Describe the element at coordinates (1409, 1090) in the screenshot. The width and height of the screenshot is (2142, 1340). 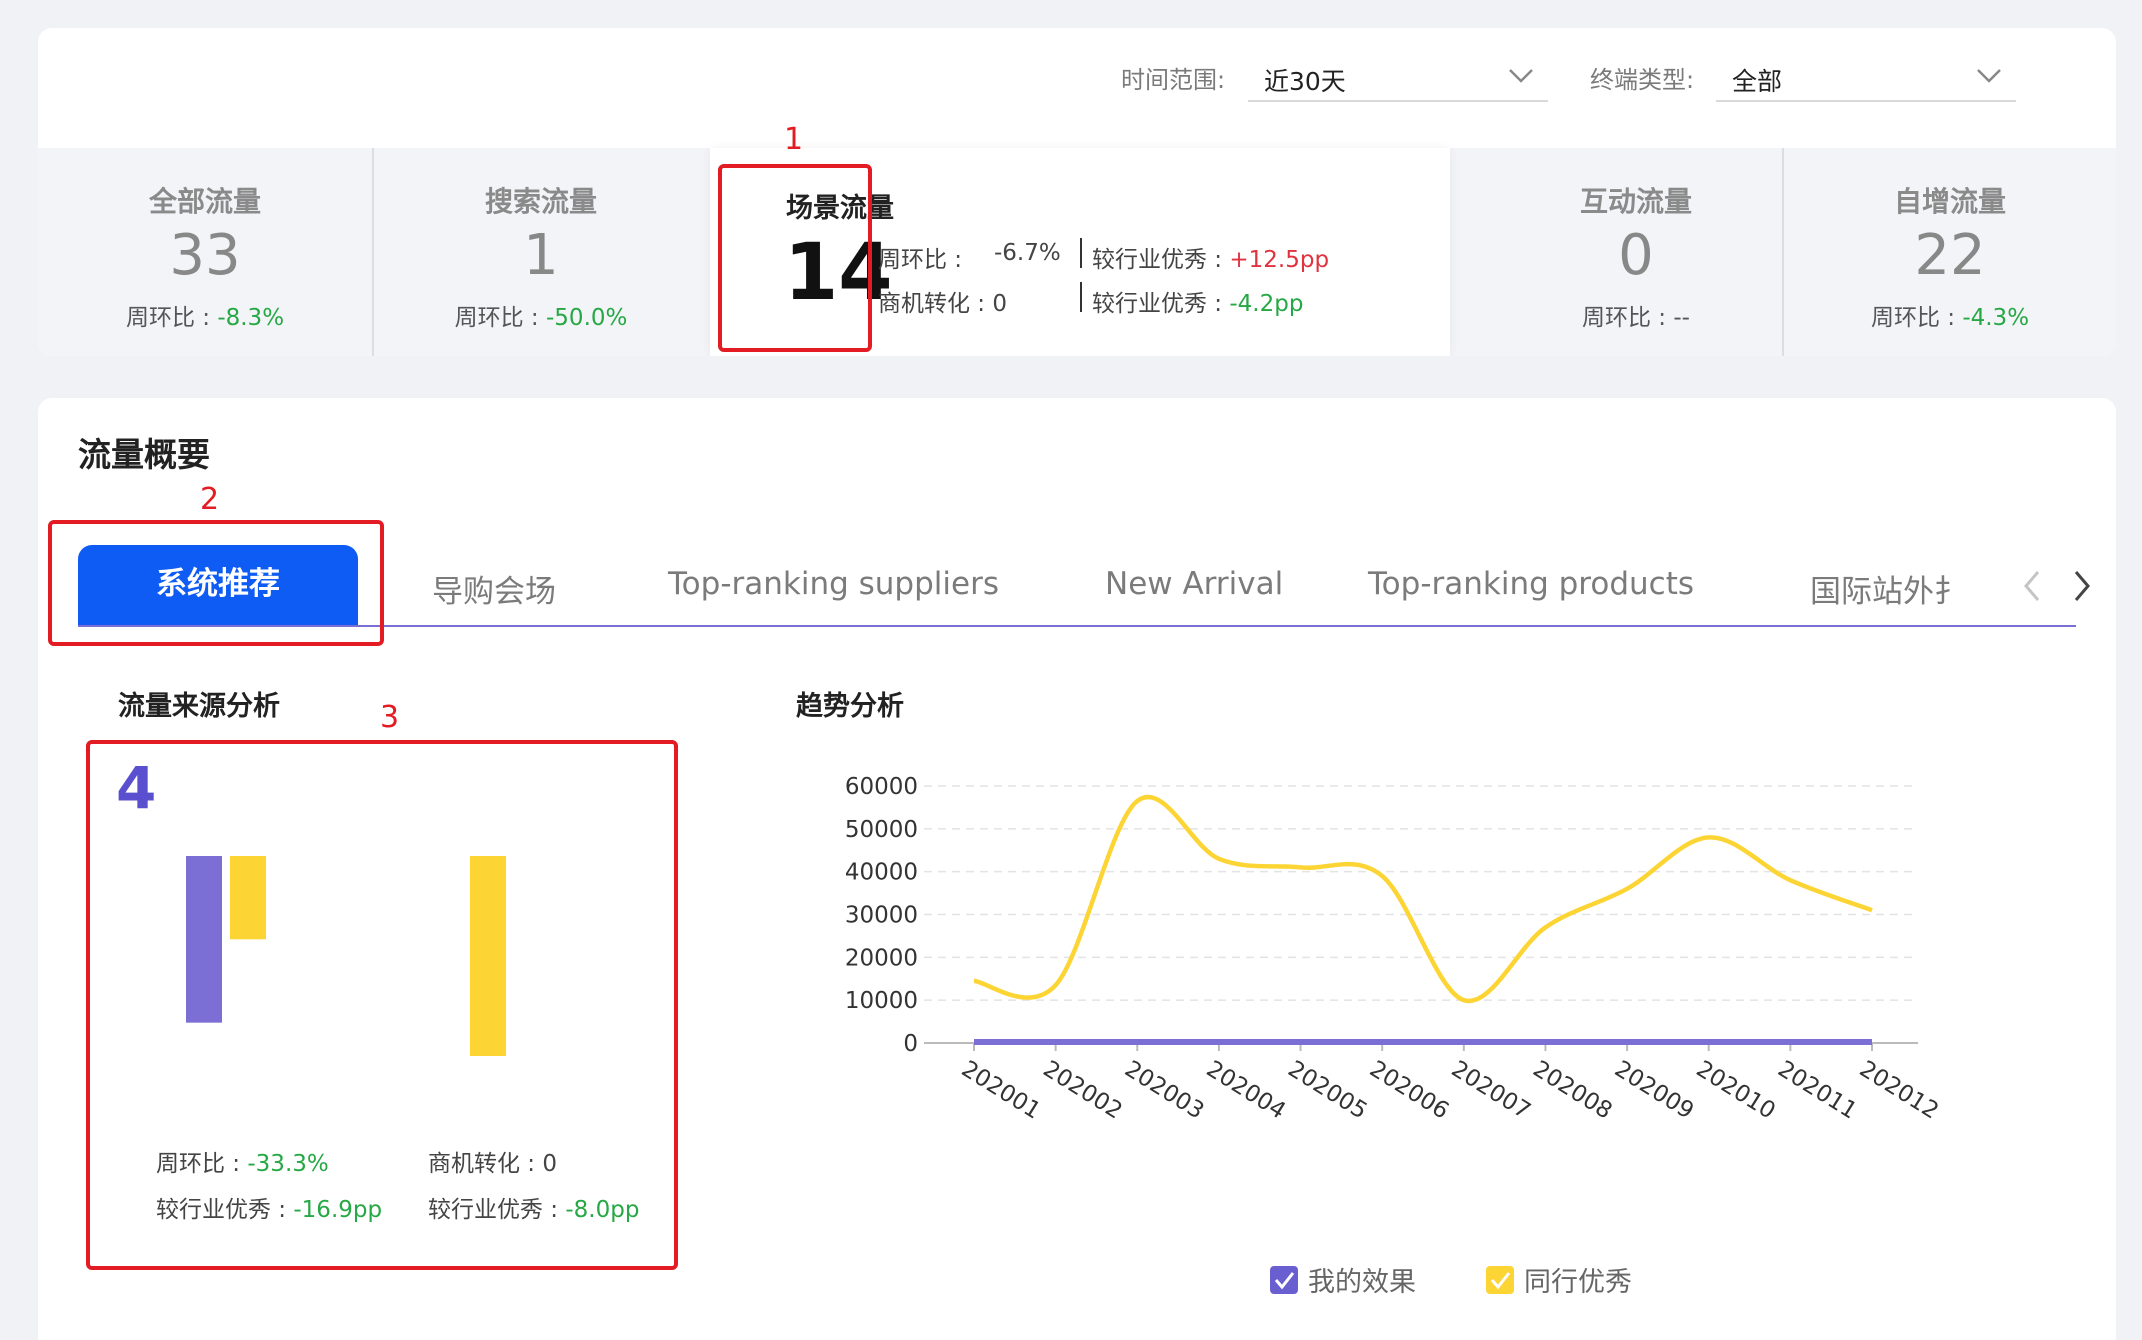
I see `x-tick-label: 202006` at that location.